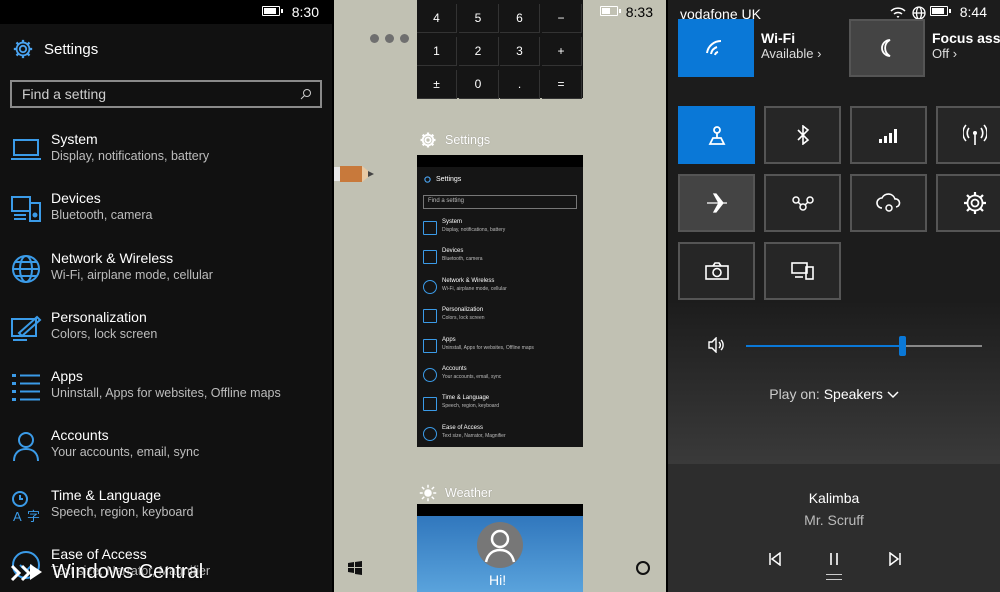  What do you see at coordinates (453, 251) in the screenshot?
I see `thumbnail-item-title: Devices` at bounding box center [453, 251].